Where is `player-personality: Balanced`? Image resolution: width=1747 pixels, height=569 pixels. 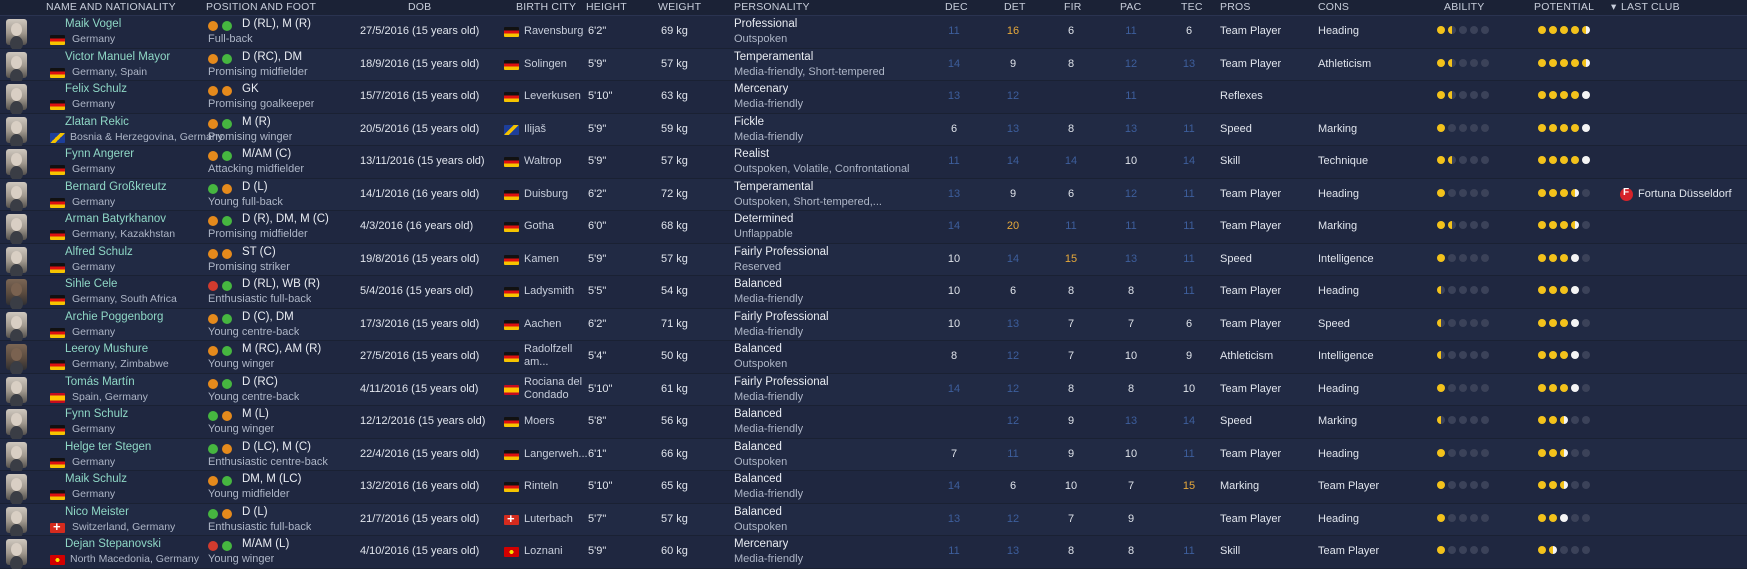 player-personality: Balanced is located at coordinates (758, 349).